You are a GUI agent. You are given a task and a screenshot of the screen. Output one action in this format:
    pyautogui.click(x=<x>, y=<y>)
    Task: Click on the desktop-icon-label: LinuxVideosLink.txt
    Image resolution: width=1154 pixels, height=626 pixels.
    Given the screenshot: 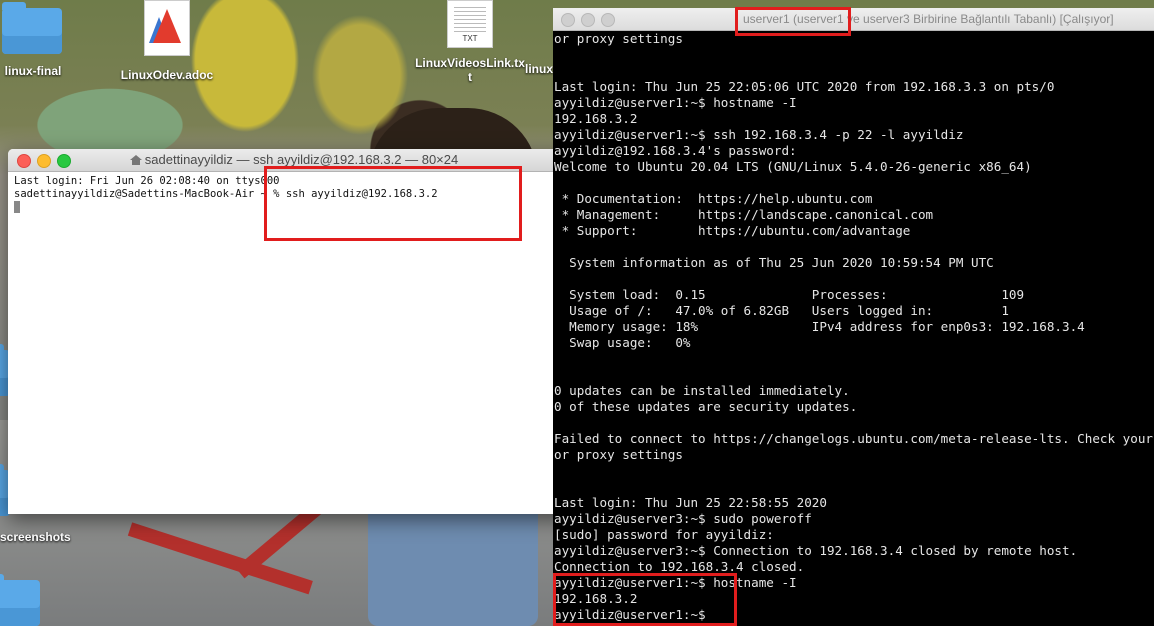 What is the action you would take?
    pyautogui.click(x=470, y=70)
    